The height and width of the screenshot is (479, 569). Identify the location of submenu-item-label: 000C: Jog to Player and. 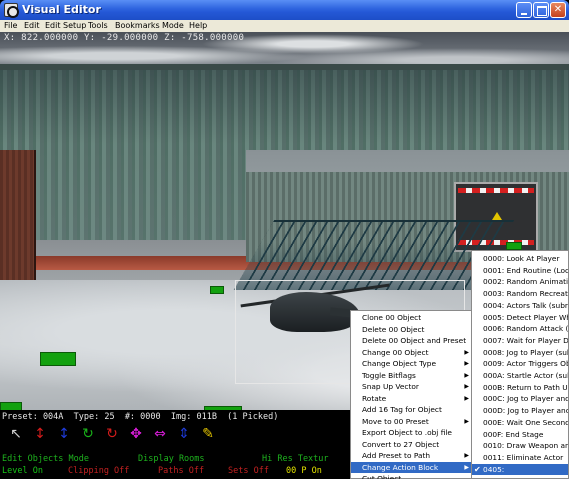
(526, 399).